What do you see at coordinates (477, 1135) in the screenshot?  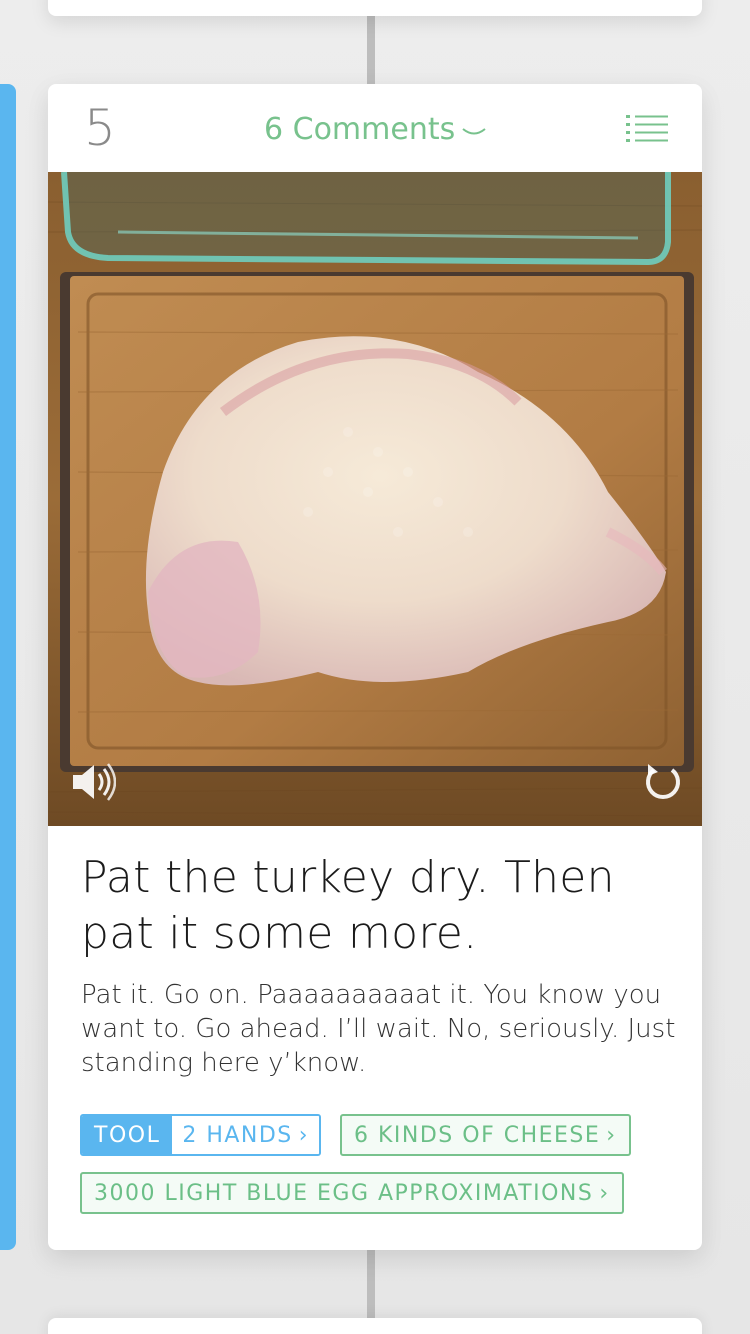 I see `ingredient-label: 6 KINDS OF CHEESE` at bounding box center [477, 1135].